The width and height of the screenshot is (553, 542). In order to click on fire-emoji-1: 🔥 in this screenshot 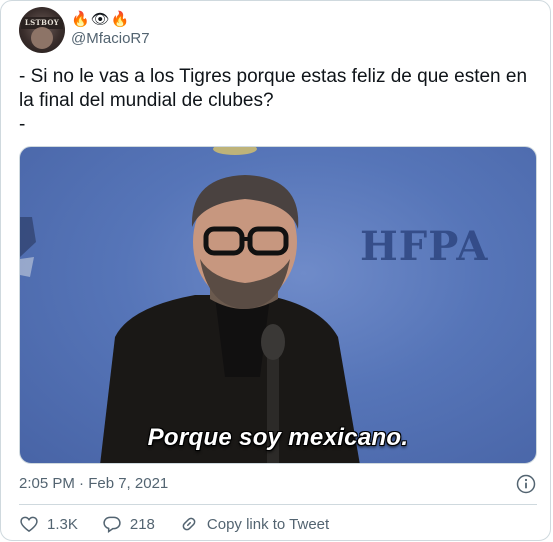, I will do `click(80, 19)`.